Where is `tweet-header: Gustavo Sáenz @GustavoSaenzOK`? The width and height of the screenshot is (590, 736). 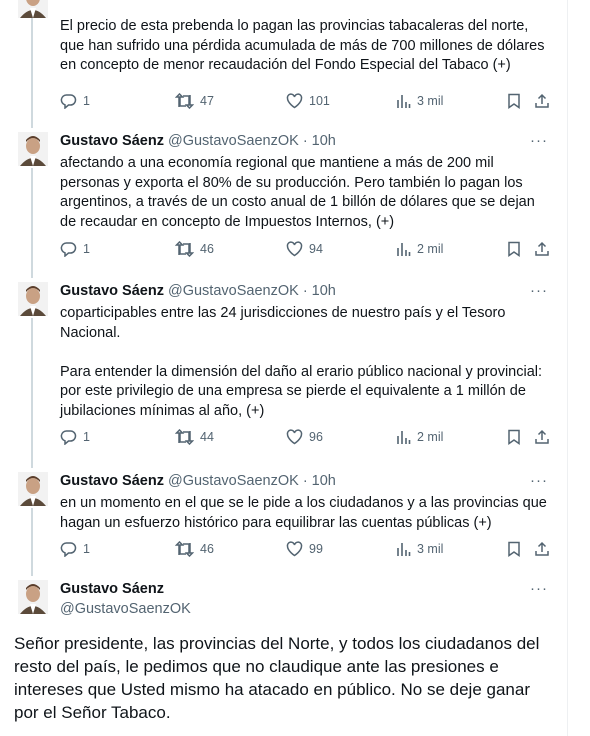
tweet-header: Gustavo Sáenz @GustavoSaenzOK is located at coordinates (125, 599).